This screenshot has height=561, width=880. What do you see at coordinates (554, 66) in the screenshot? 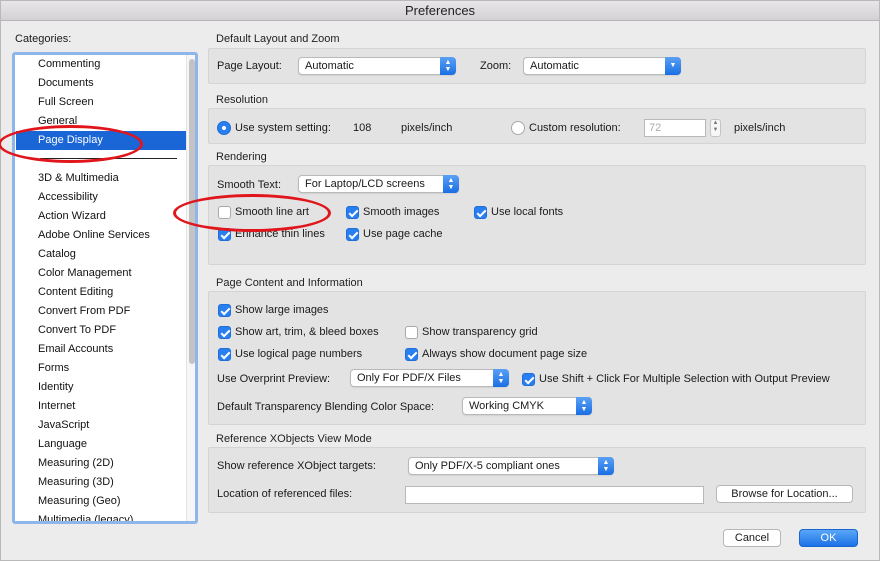
I see `zoom-value: Automatic` at bounding box center [554, 66].